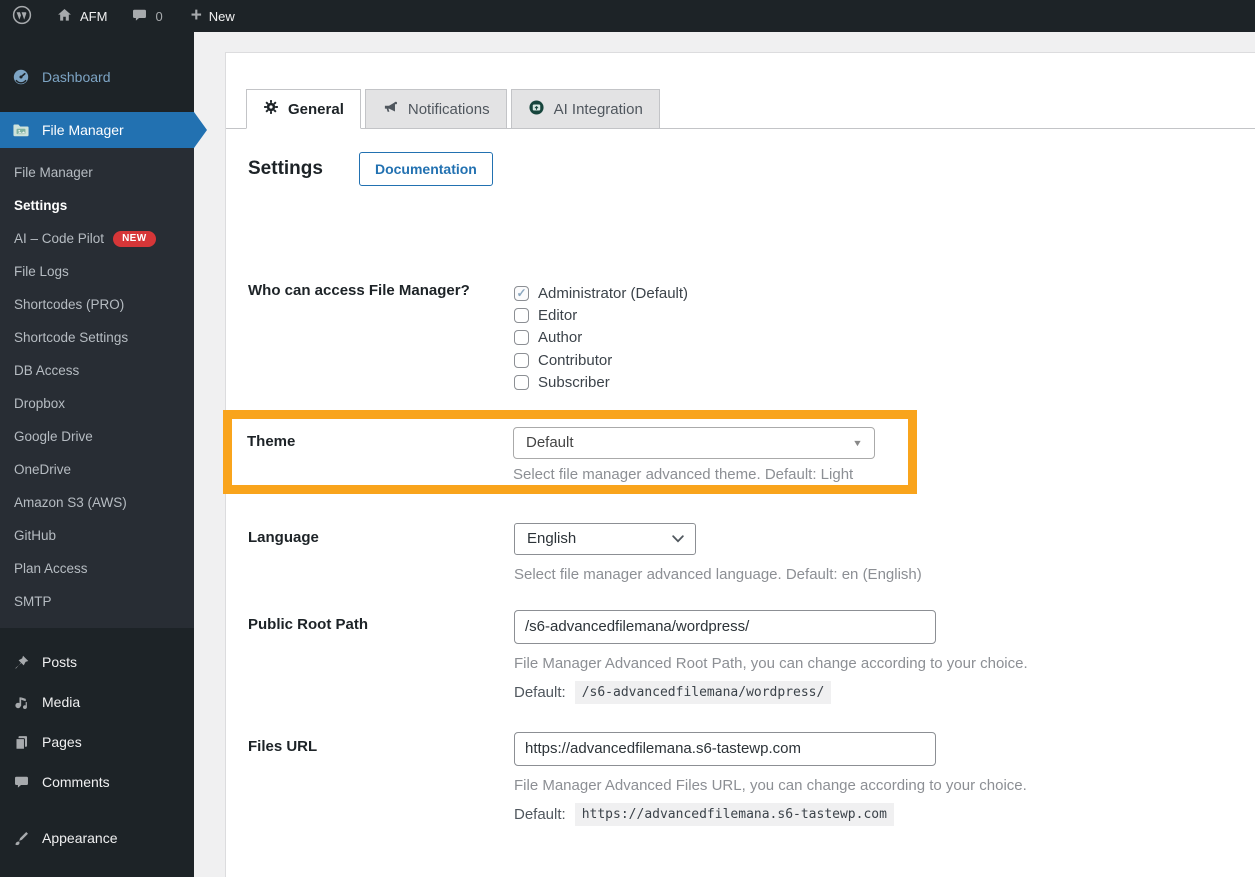 Image resolution: width=1255 pixels, height=877 pixels. I want to click on site-name-label: AFM, so click(94, 16).